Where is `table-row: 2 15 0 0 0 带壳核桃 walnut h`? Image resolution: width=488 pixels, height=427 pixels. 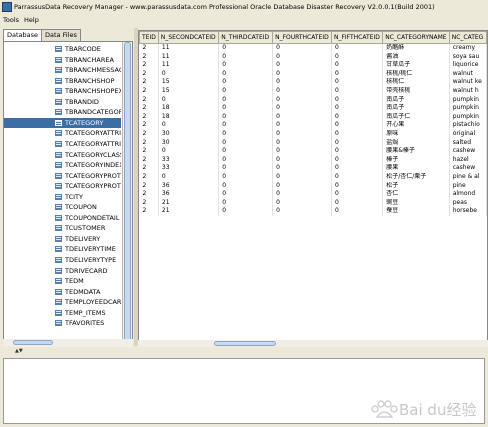
table-row: 2 15 0 0 0 带壳核桃 walnut h is located at coordinates (313, 91).